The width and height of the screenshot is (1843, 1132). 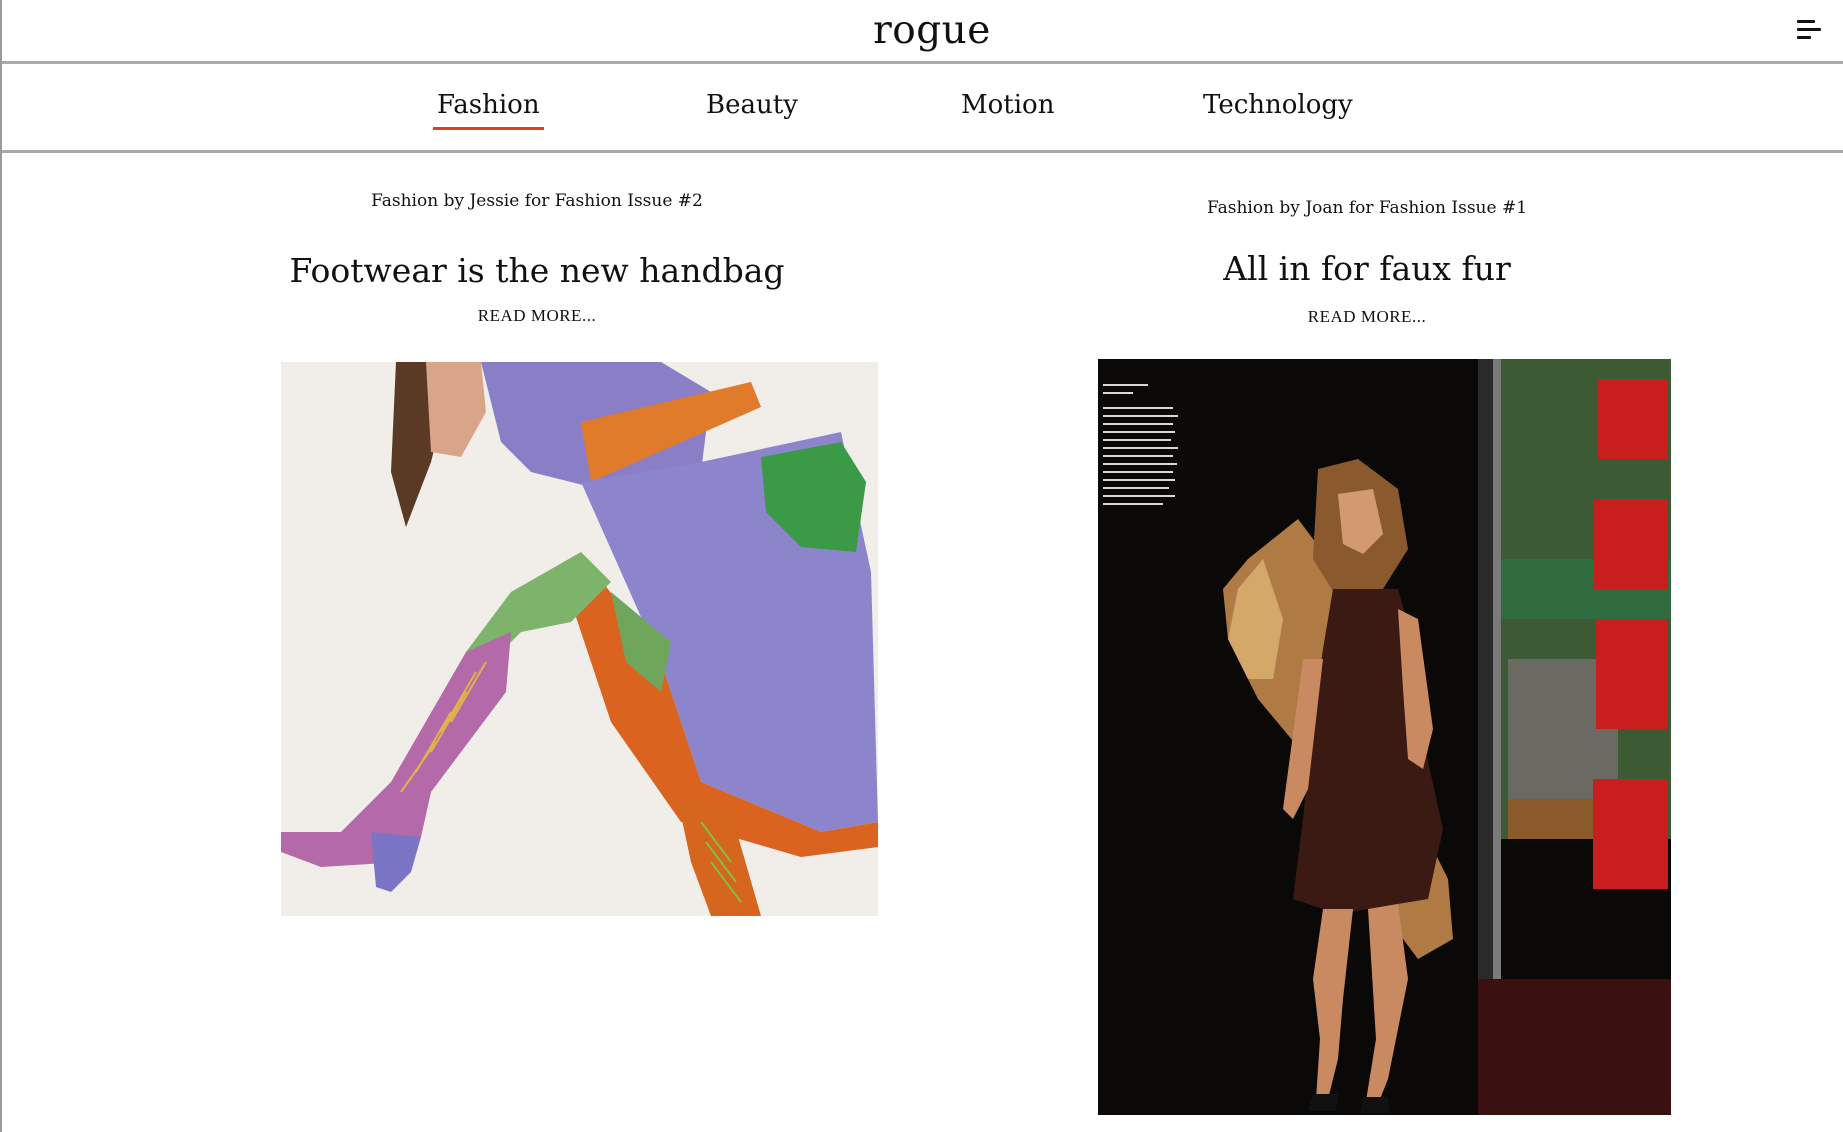 I want to click on article-title: All in for faux fur, so click(x=1367, y=268).